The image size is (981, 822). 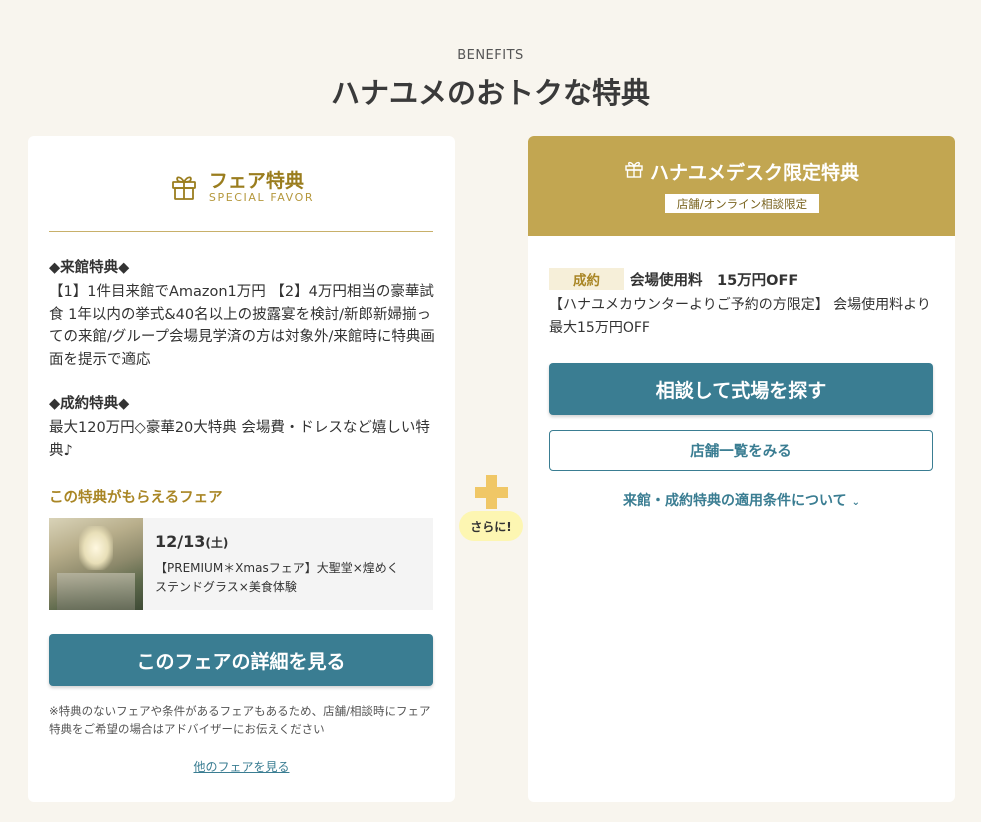 I want to click on desk-benefit-title: ハナユメデスク限定特典, so click(x=754, y=173).